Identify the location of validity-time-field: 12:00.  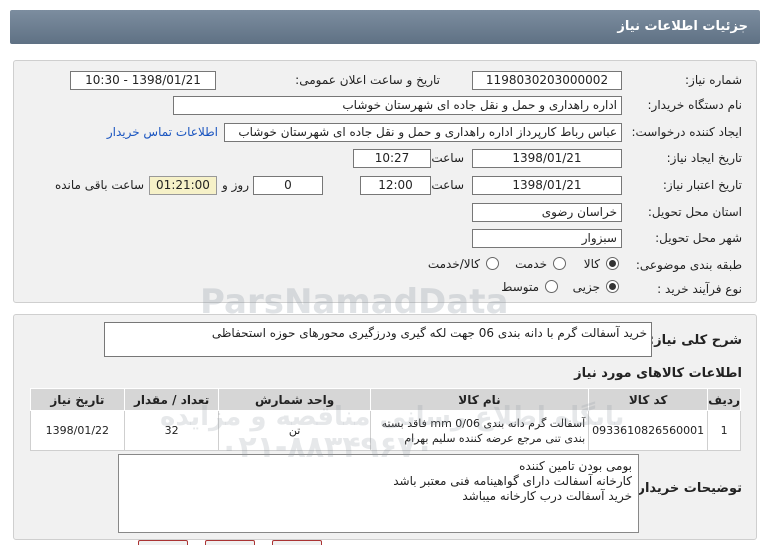
(395, 185).